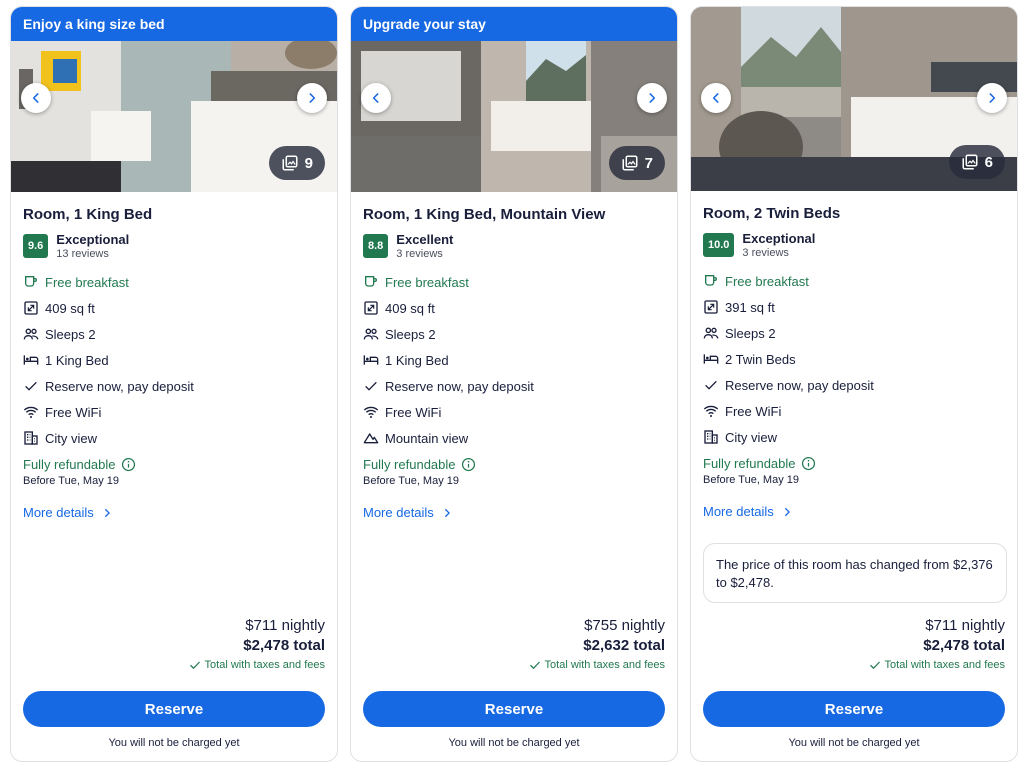 The height and width of the screenshot is (766, 1023). I want to click on room-size-icon, so click(711, 307).